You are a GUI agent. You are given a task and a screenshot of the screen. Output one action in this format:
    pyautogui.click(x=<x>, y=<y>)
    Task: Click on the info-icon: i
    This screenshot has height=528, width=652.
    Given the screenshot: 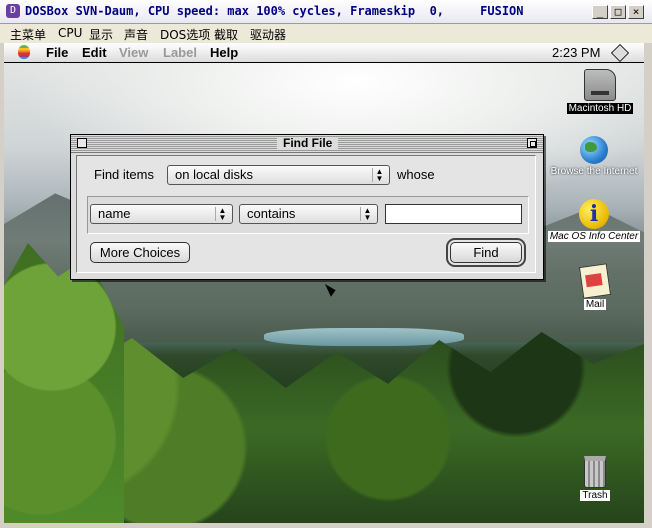 What is the action you would take?
    pyautogui.click(x=594, y=214)
    